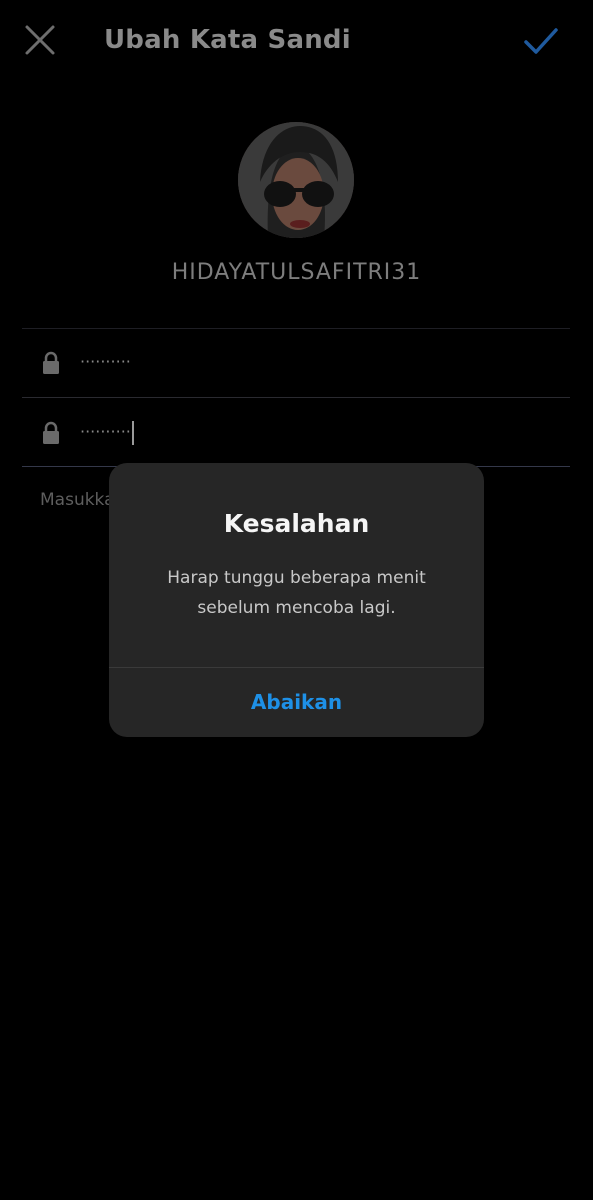  What do you see at coordinates (296, 180) in the screenshot?
I see `avatar` at bounding box center [296, 180].